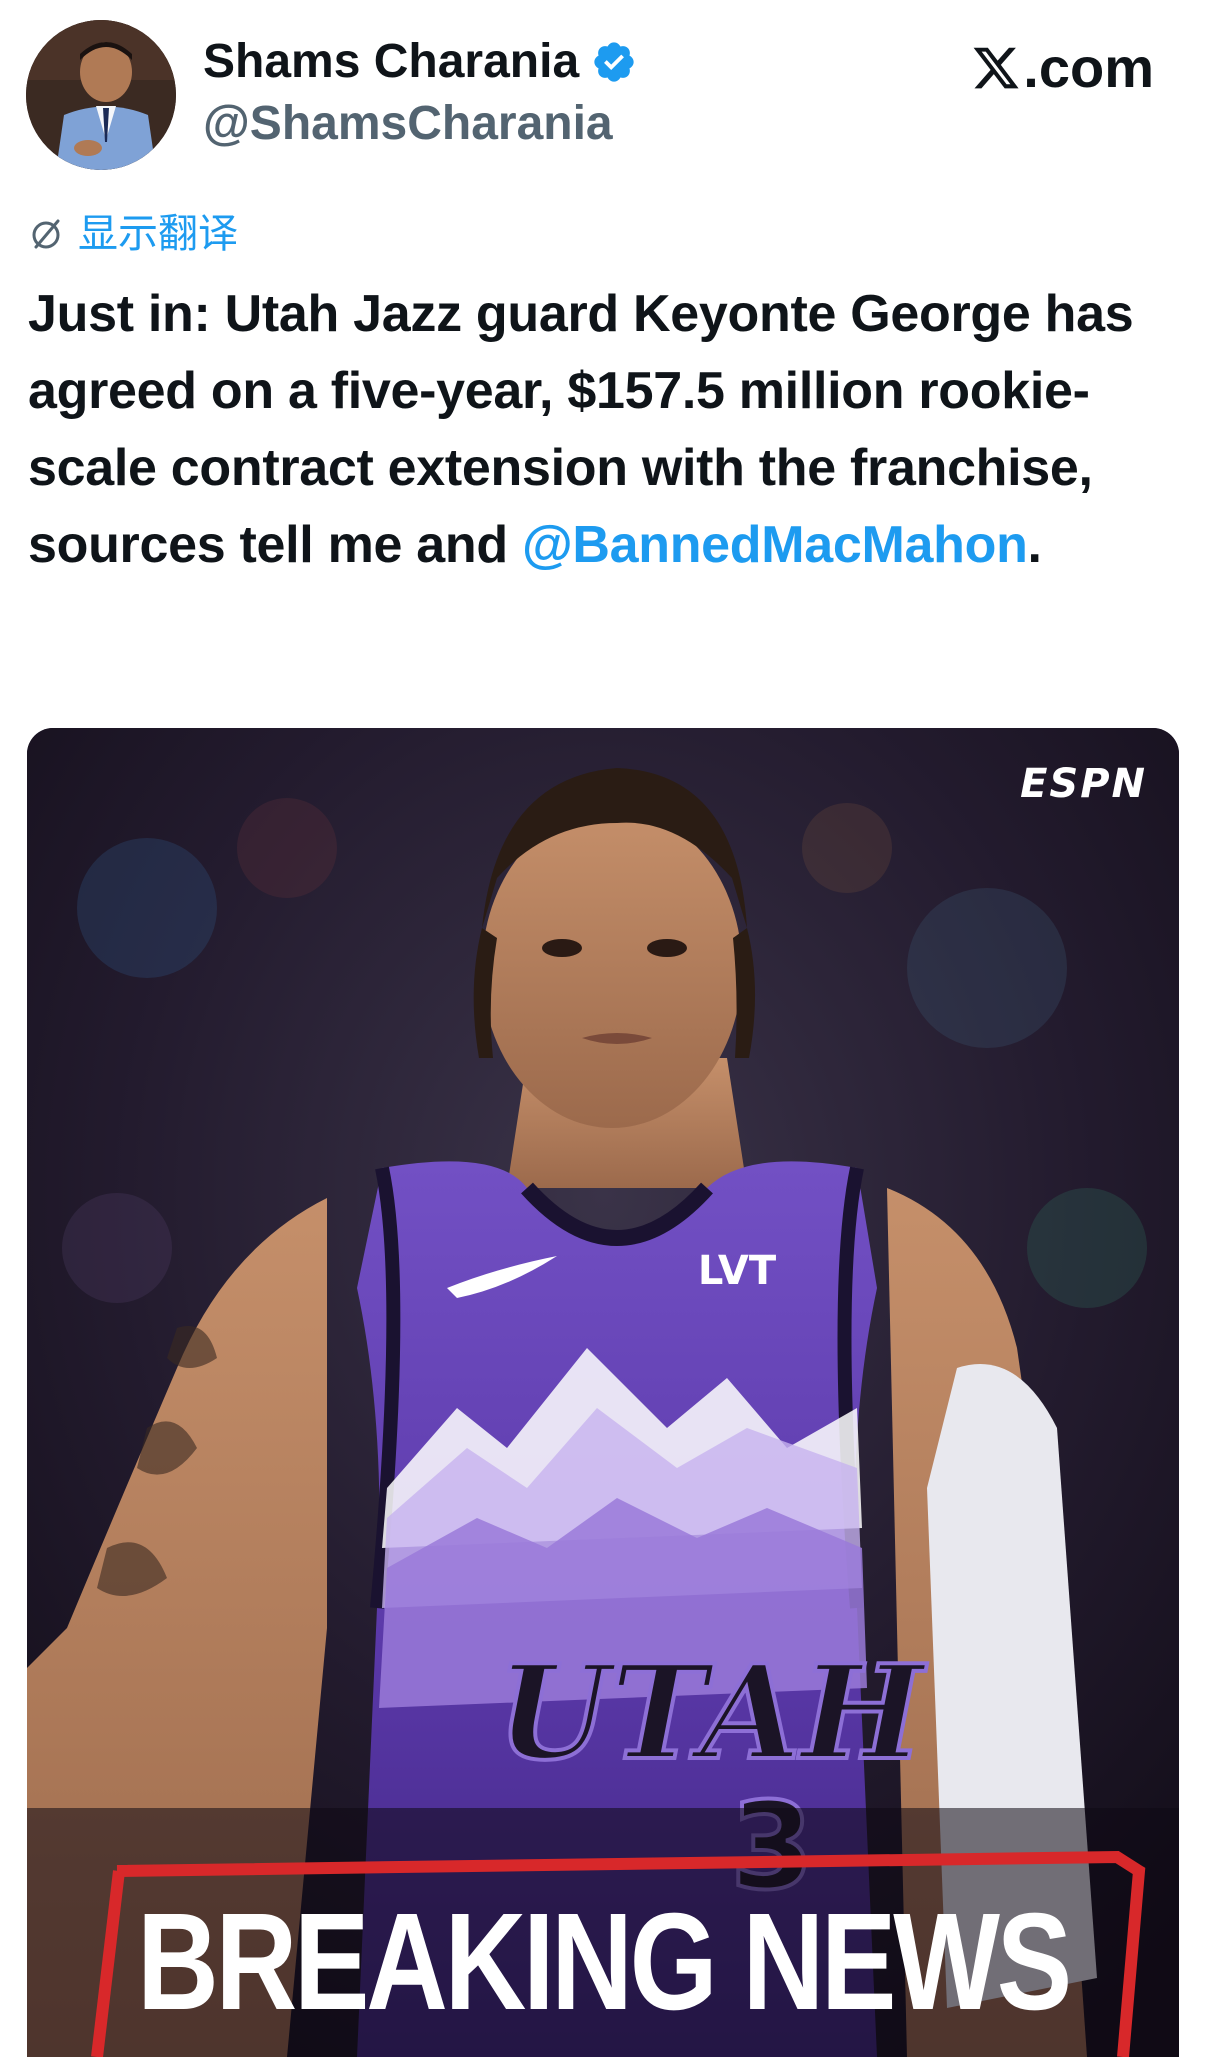 The width and height of the screenshot is (1206, 2057). What do you see at coordinates (158, 234) in the screenshot?
I see `show-translation-label: 显示翻译` at bounding box center [158, 234].